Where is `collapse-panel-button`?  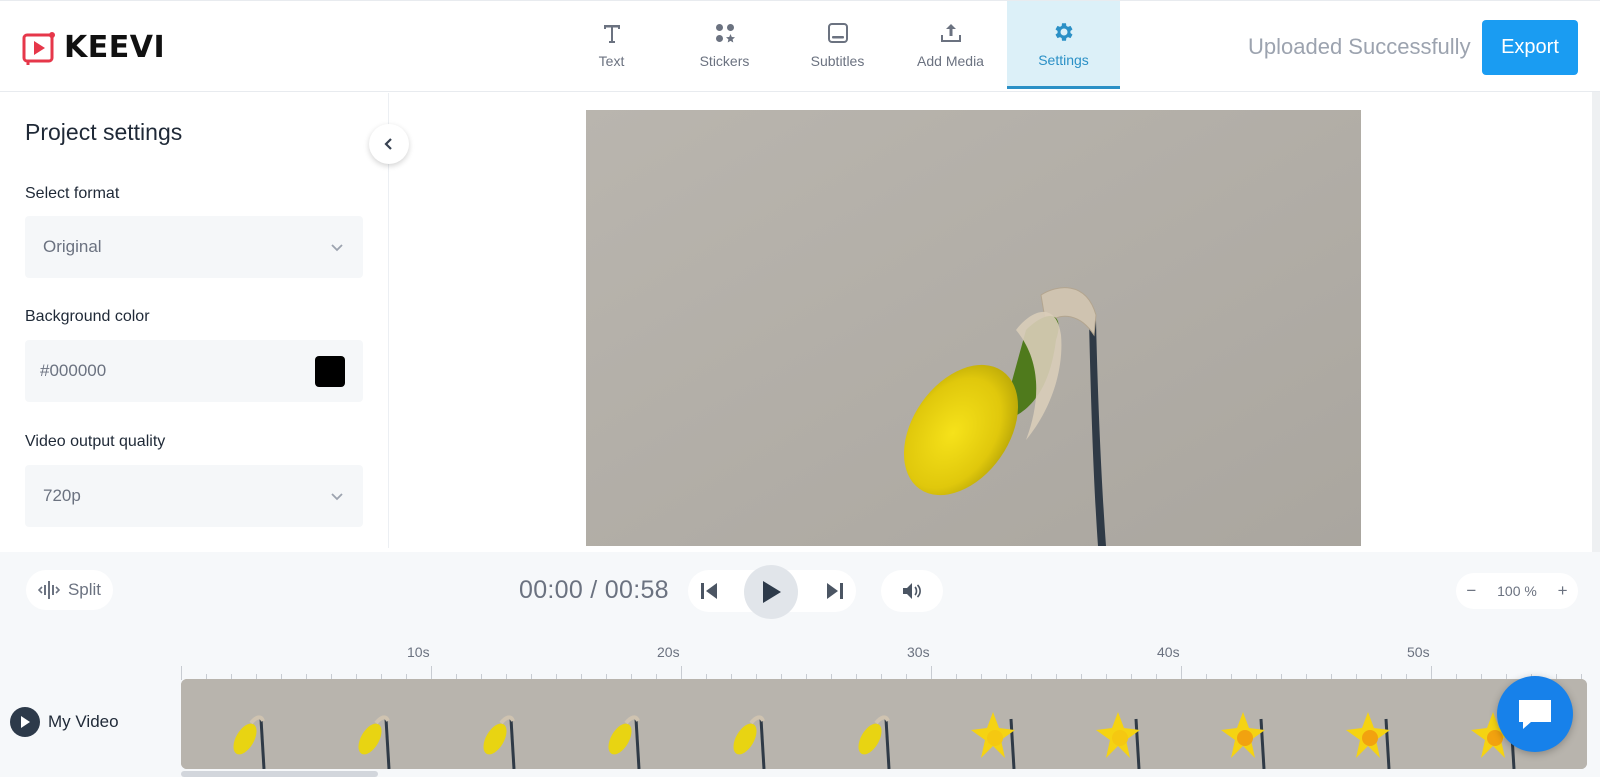 collapse-panel-button is located at coordinates (389, 144).